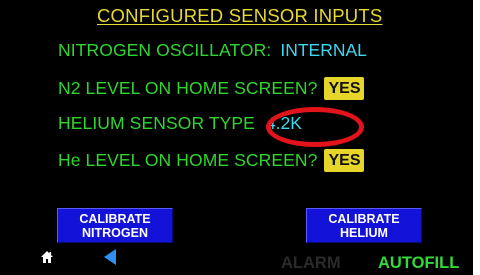  I want to click on nitrogen-oscillator-row: NITROGEN OSCILLATOR: INTERNAL, so click(212, 50).